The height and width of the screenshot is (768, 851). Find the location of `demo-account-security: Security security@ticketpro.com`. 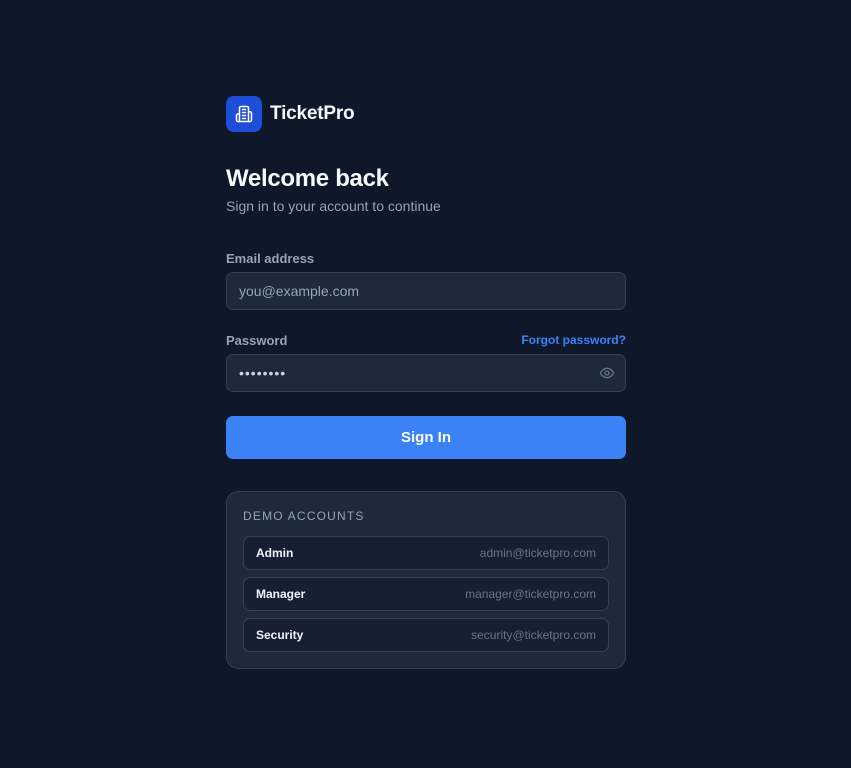

demo-account-security: Security security@ticketpro.com is located at coordinates (426, 635).